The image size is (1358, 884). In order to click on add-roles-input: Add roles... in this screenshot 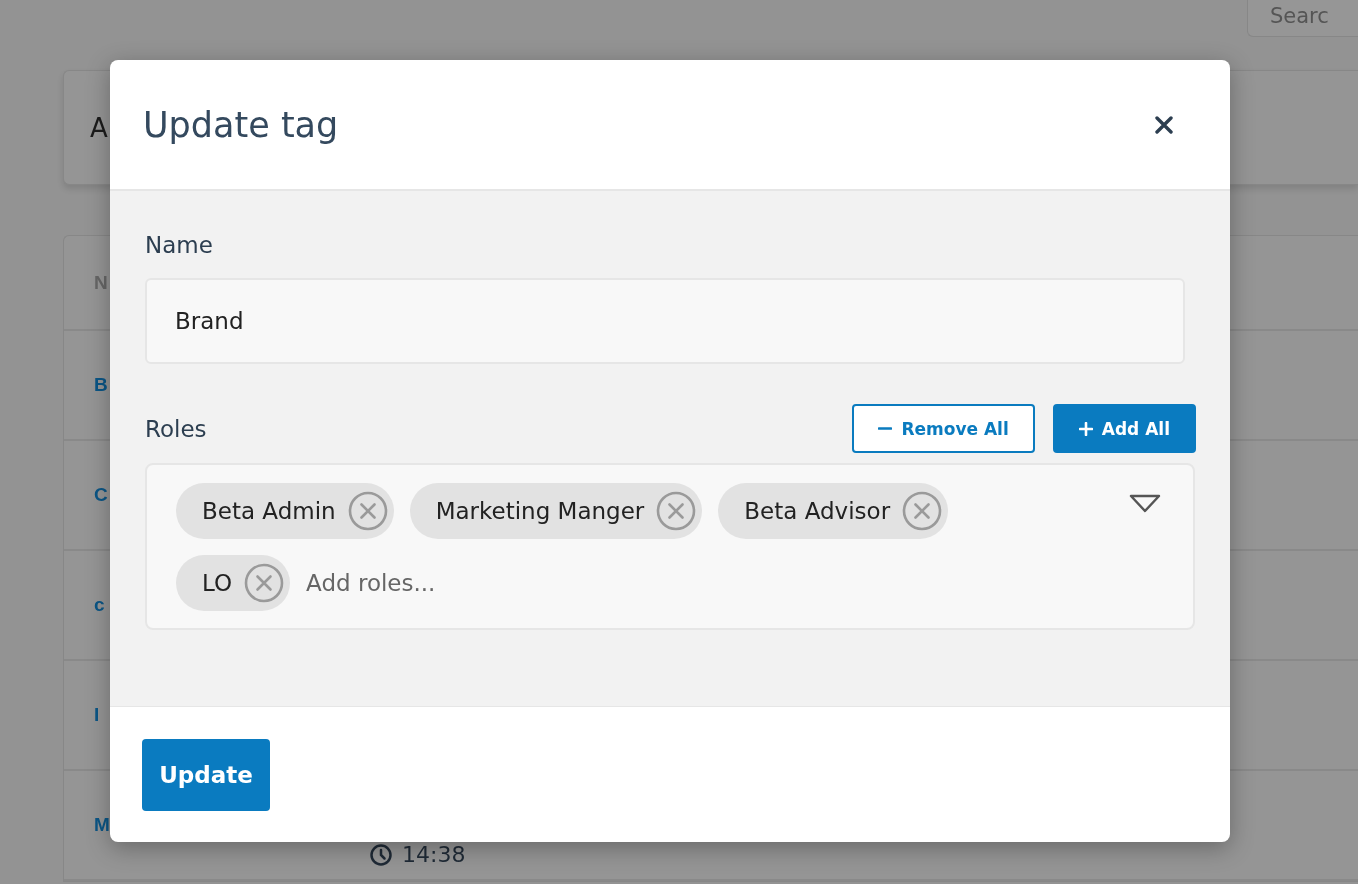, I will do `click(671, 583)`.